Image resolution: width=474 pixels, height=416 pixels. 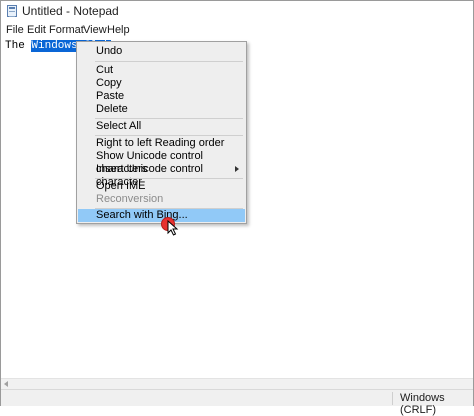 What do you see at coordinates (237, 11) in the screenshot?
I see `title-bar: Untitled - Notepad` at bounding box center [237, 11].